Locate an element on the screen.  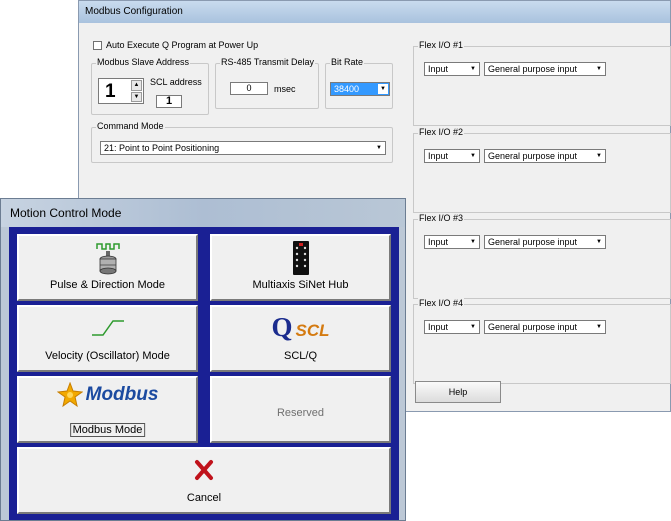
flex-io-3-type-select: Input ▼ is located at coordinates (452, 242).